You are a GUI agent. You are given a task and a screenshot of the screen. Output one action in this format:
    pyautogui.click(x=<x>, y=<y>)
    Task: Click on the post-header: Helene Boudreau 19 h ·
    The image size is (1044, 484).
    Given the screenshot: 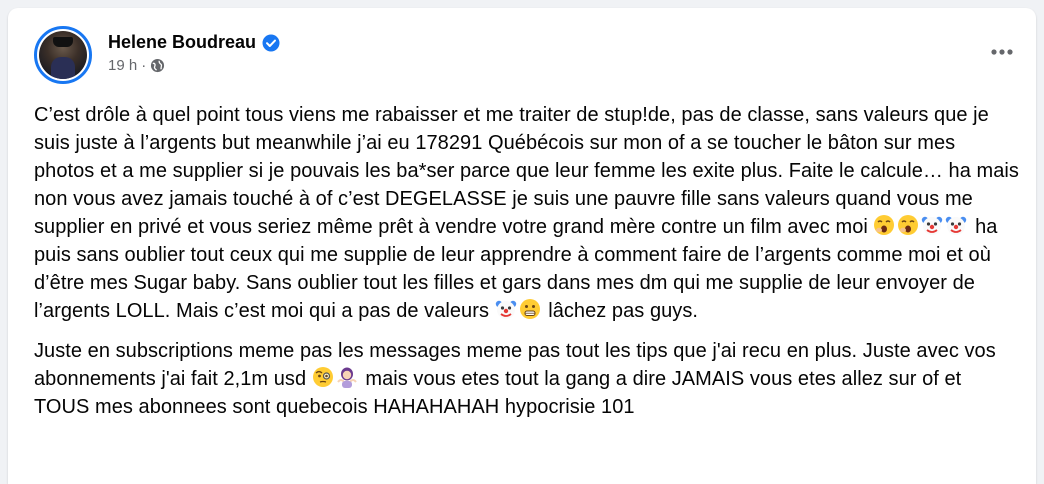 What is the action you would take?
    pyautogui.click(x=157, y=56)
    